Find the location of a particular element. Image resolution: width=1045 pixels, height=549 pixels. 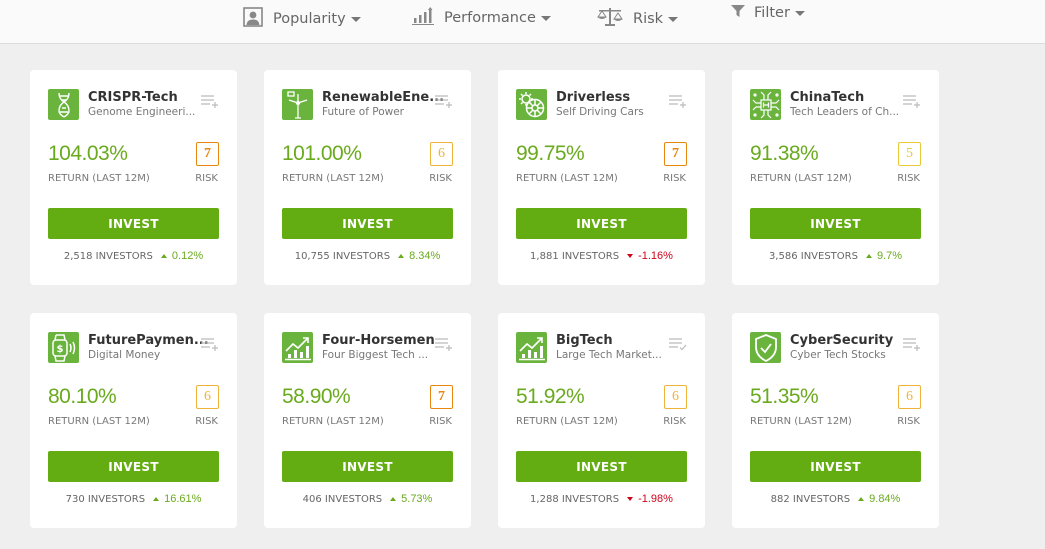

portfolio-name: Four-Horsemen is located at coordinates (378, 340).